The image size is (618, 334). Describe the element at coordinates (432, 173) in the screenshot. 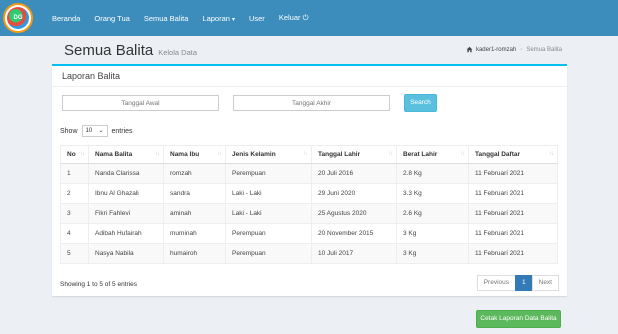

I see `cell-berat-lahir: 2.8 Kg` at that location.